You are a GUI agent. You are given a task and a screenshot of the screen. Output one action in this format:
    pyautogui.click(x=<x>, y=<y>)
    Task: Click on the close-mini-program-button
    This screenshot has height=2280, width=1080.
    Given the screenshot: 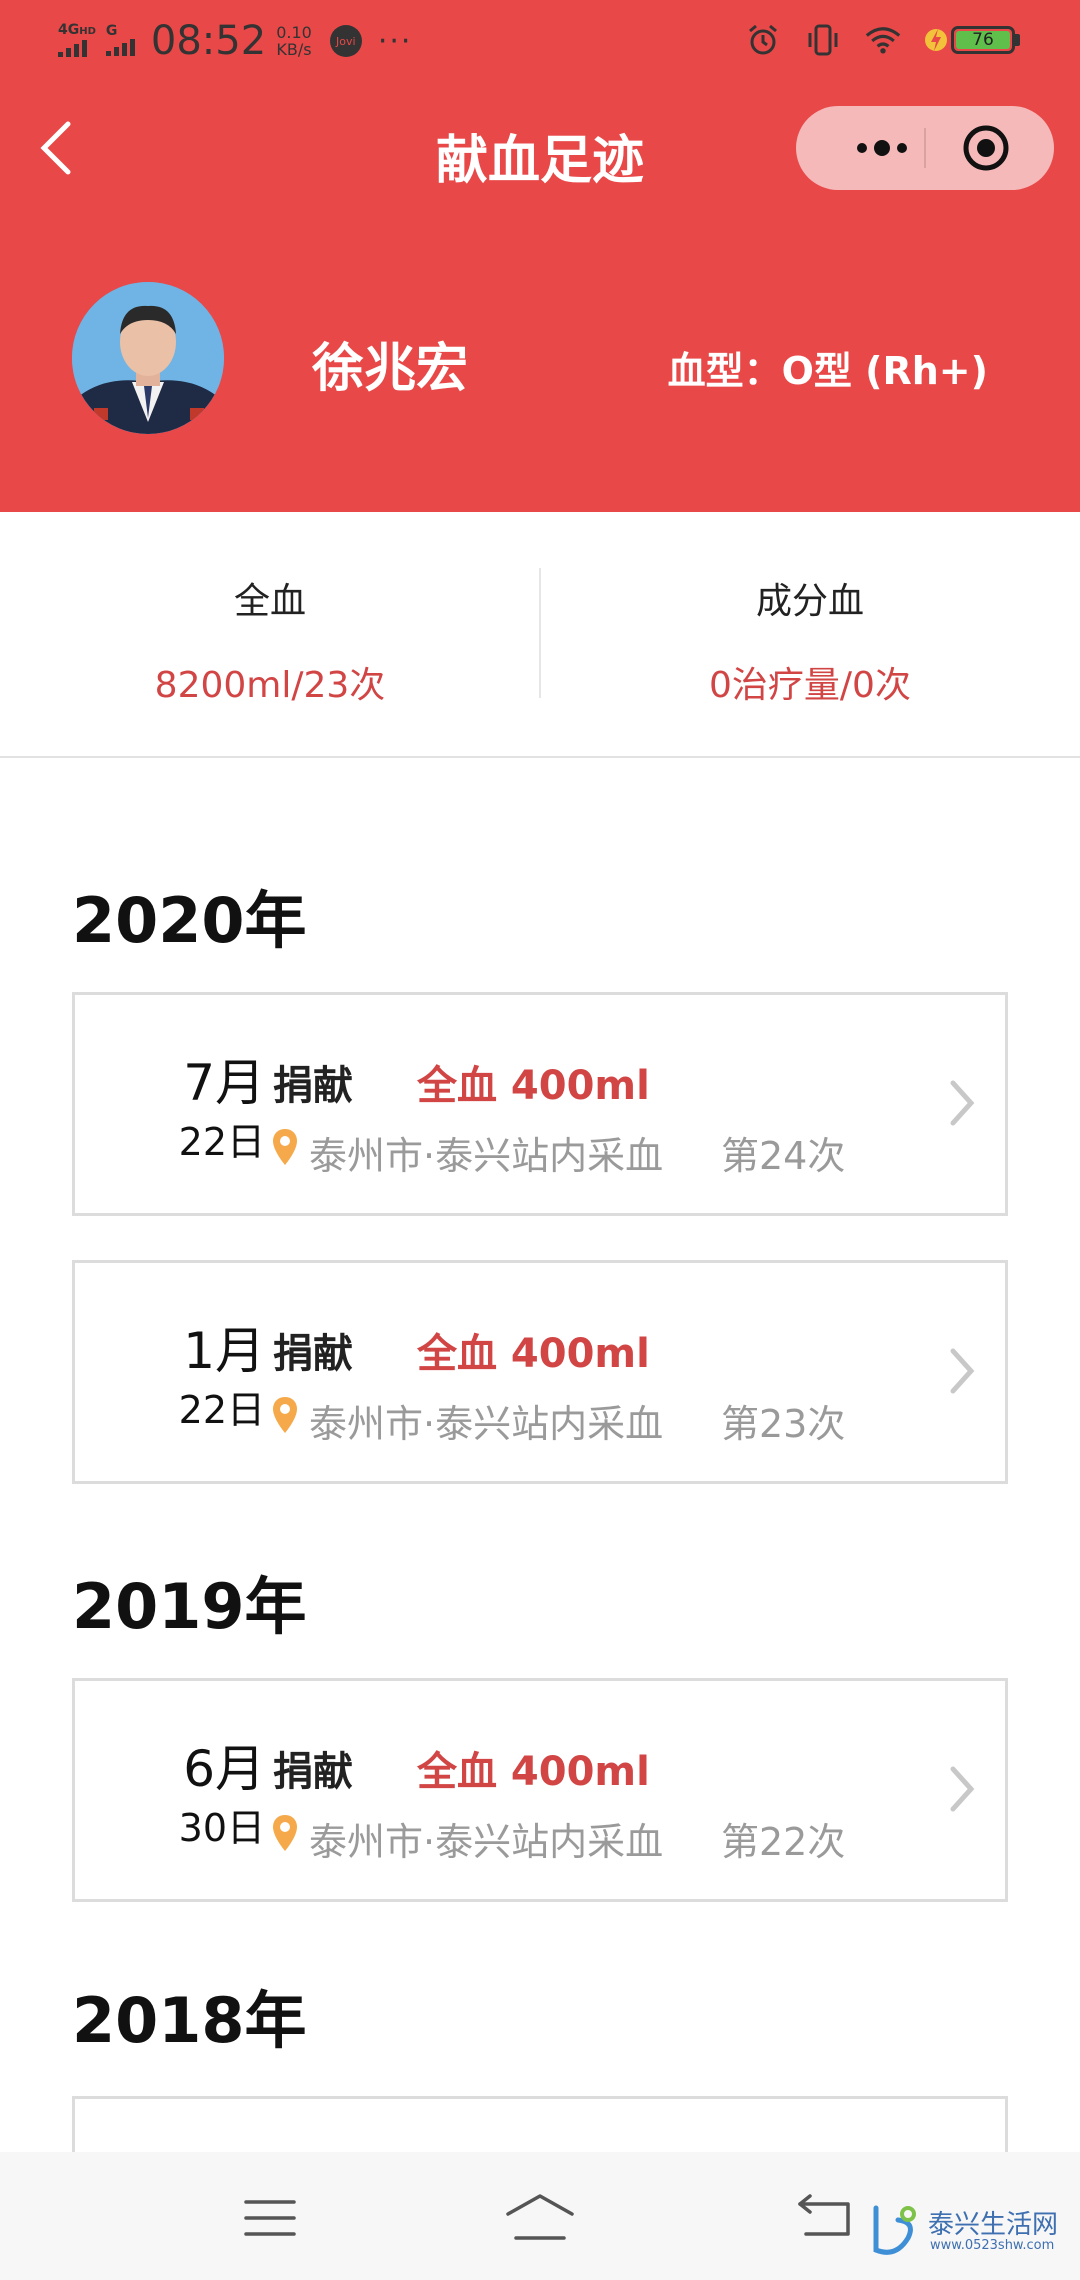 What is the action you would take?
    pyautogui.click(x=986, y=148)
    